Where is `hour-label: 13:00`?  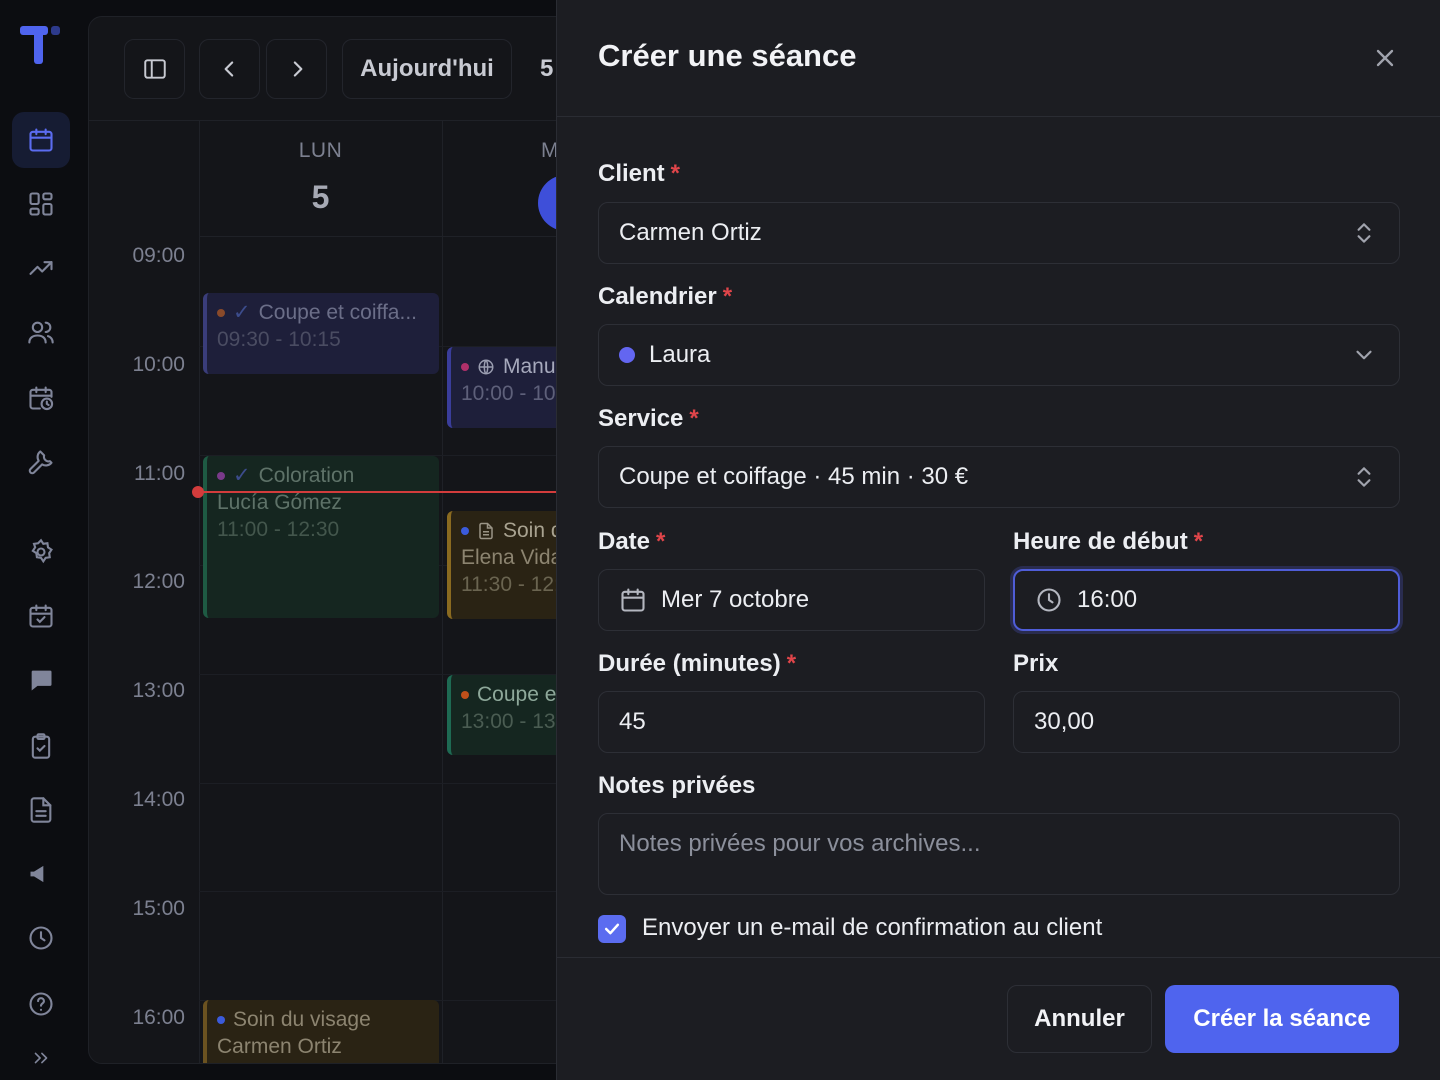 hour-label: 13:00 is located at coordinates (158, 690).